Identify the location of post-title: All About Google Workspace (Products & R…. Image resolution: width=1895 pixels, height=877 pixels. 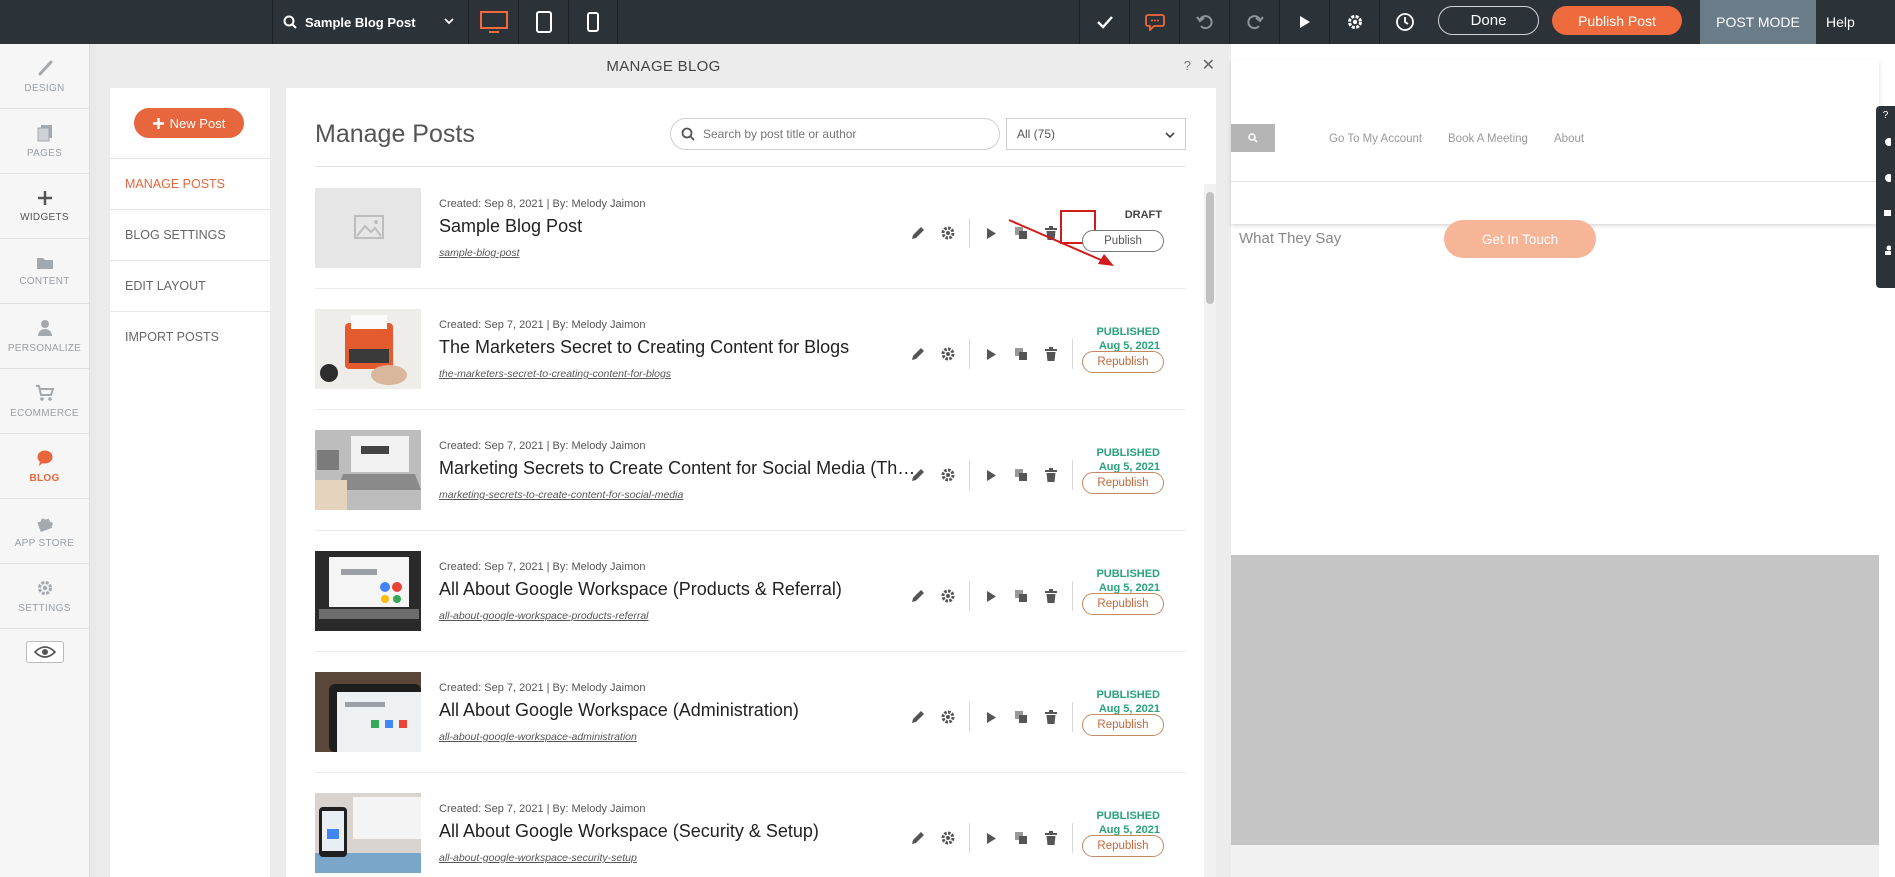
(679, 589).